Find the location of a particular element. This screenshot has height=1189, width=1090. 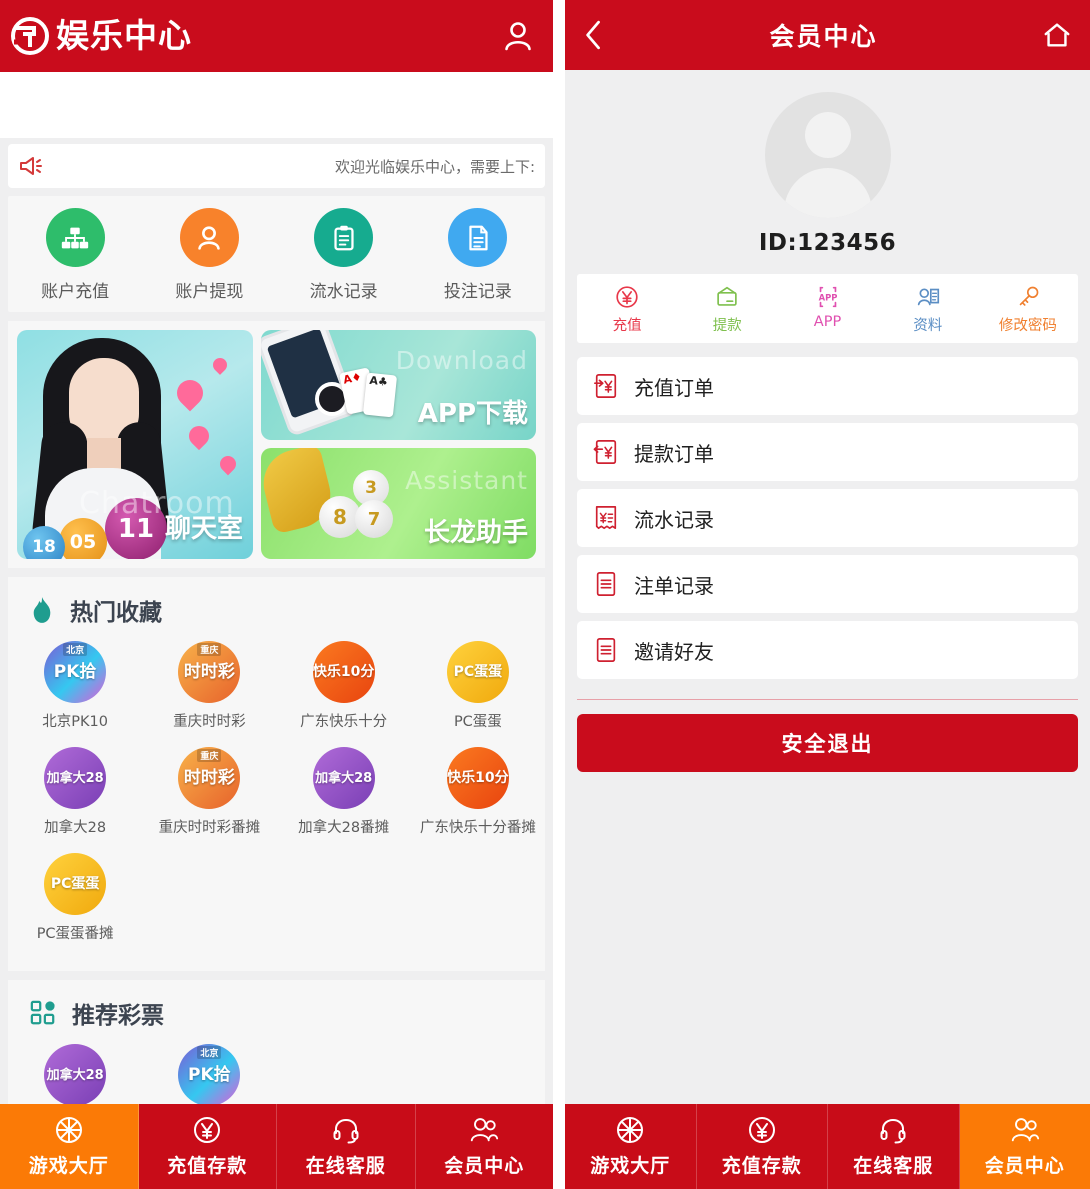

banner-app-download: A♦ A♣ Download APP下载 is located at coordinates (398, 385).